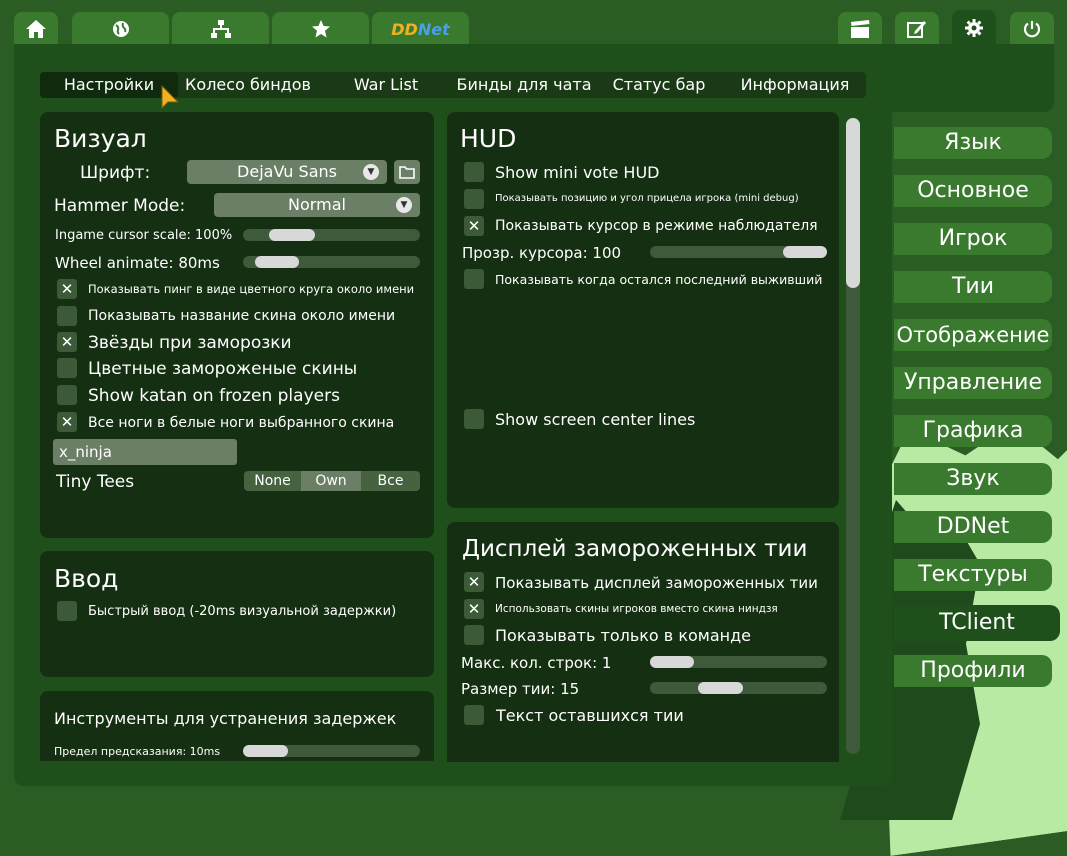 The height and width of the screenshot is (856, 1067). Describe the element at coordinates (371, 172) in the screenshot. I see `chevron-down-icon: ▼` at that location.